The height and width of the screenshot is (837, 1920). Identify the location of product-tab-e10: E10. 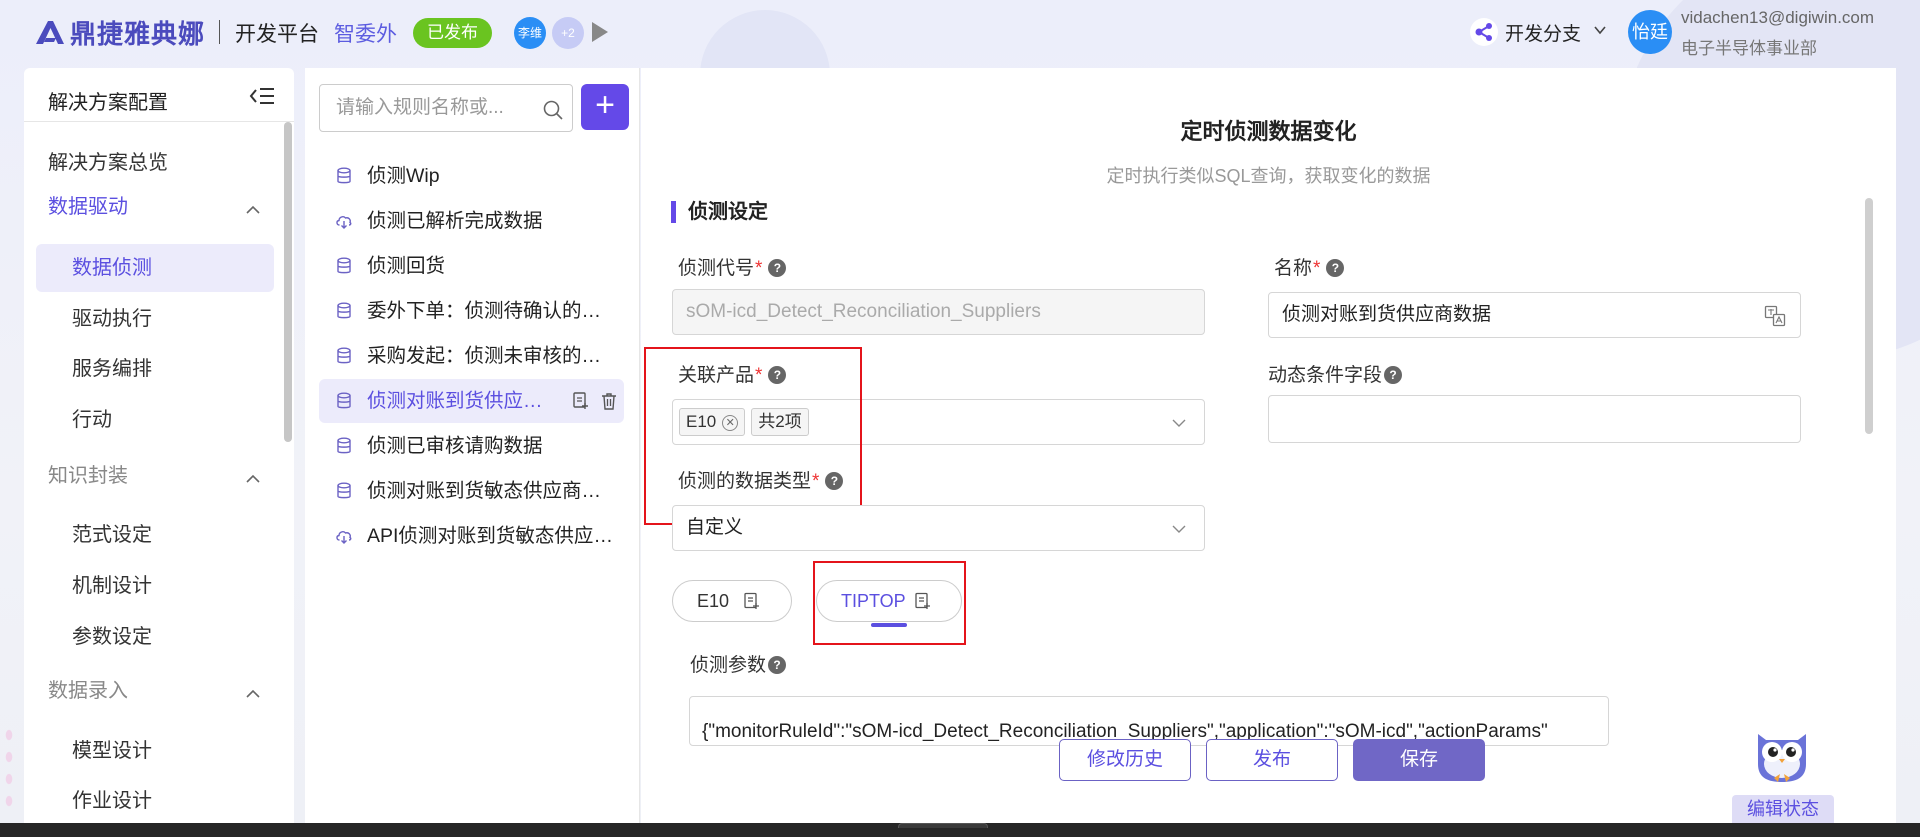
(732, 601).